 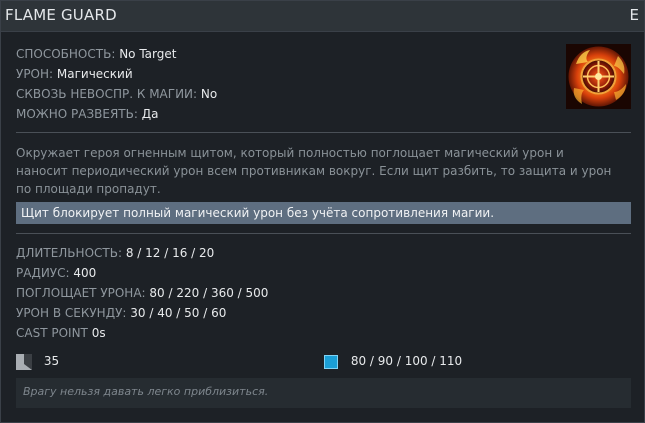 What do you see at coordinates (35, 74) in the screenshot?
I see `property-label: УРОН:` at bounding box center [35, 74].